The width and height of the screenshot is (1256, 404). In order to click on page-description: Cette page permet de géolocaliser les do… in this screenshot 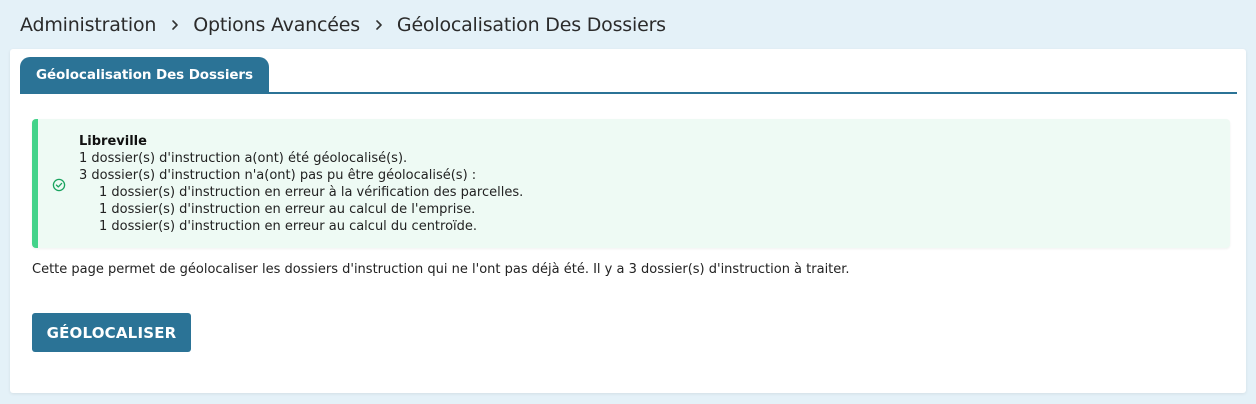, I will do `click(441, 269)`.